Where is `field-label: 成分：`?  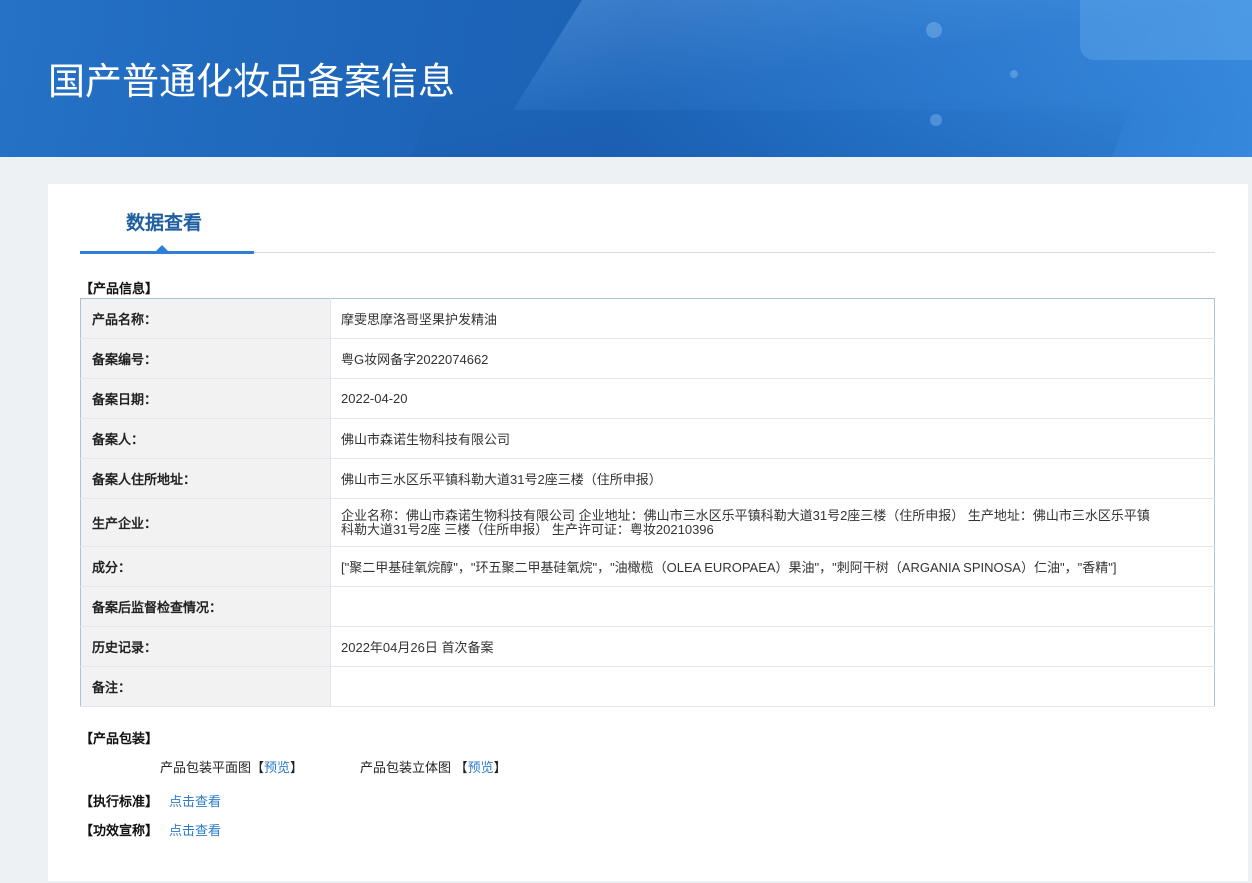 field-label: 成分： is located at coordinates (205, 566).